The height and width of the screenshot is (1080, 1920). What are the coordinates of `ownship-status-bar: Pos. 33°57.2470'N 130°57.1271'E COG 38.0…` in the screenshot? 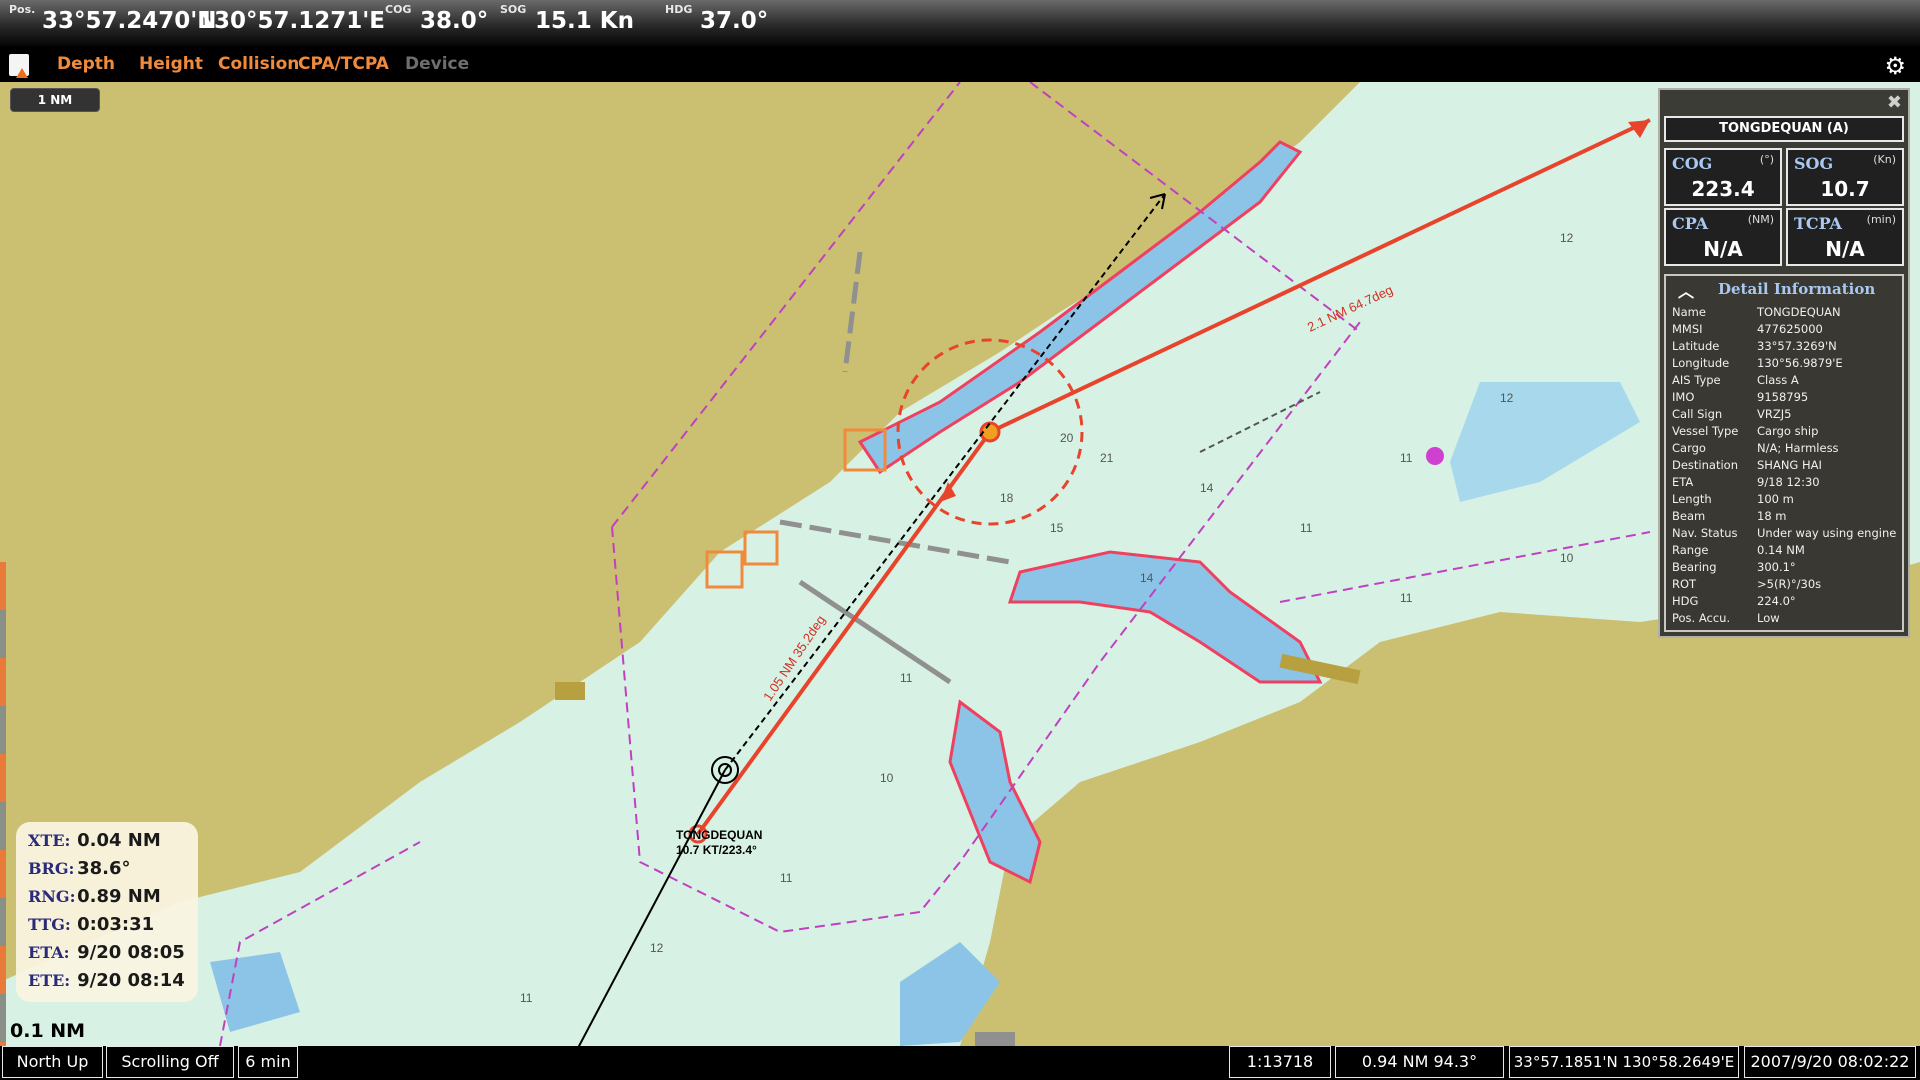 It's located at (960, 23).